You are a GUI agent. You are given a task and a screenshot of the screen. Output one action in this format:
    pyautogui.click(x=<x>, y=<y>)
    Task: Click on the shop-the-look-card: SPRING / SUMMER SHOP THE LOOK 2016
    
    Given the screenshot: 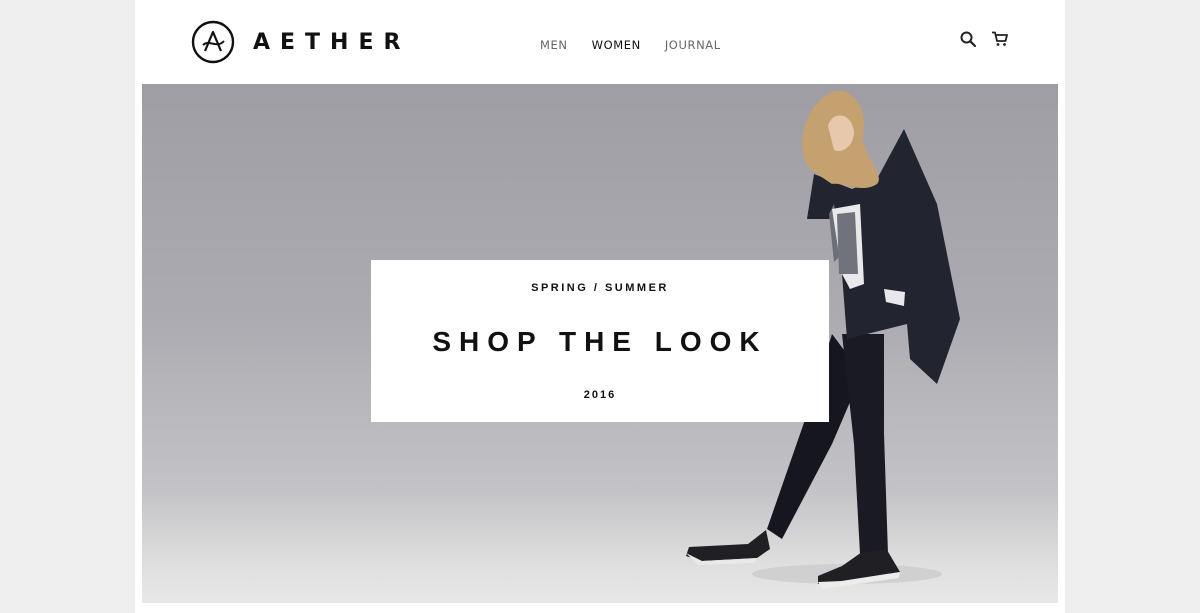 What is the action you would take?
    pyautogui.click(x=600, y=341)
    